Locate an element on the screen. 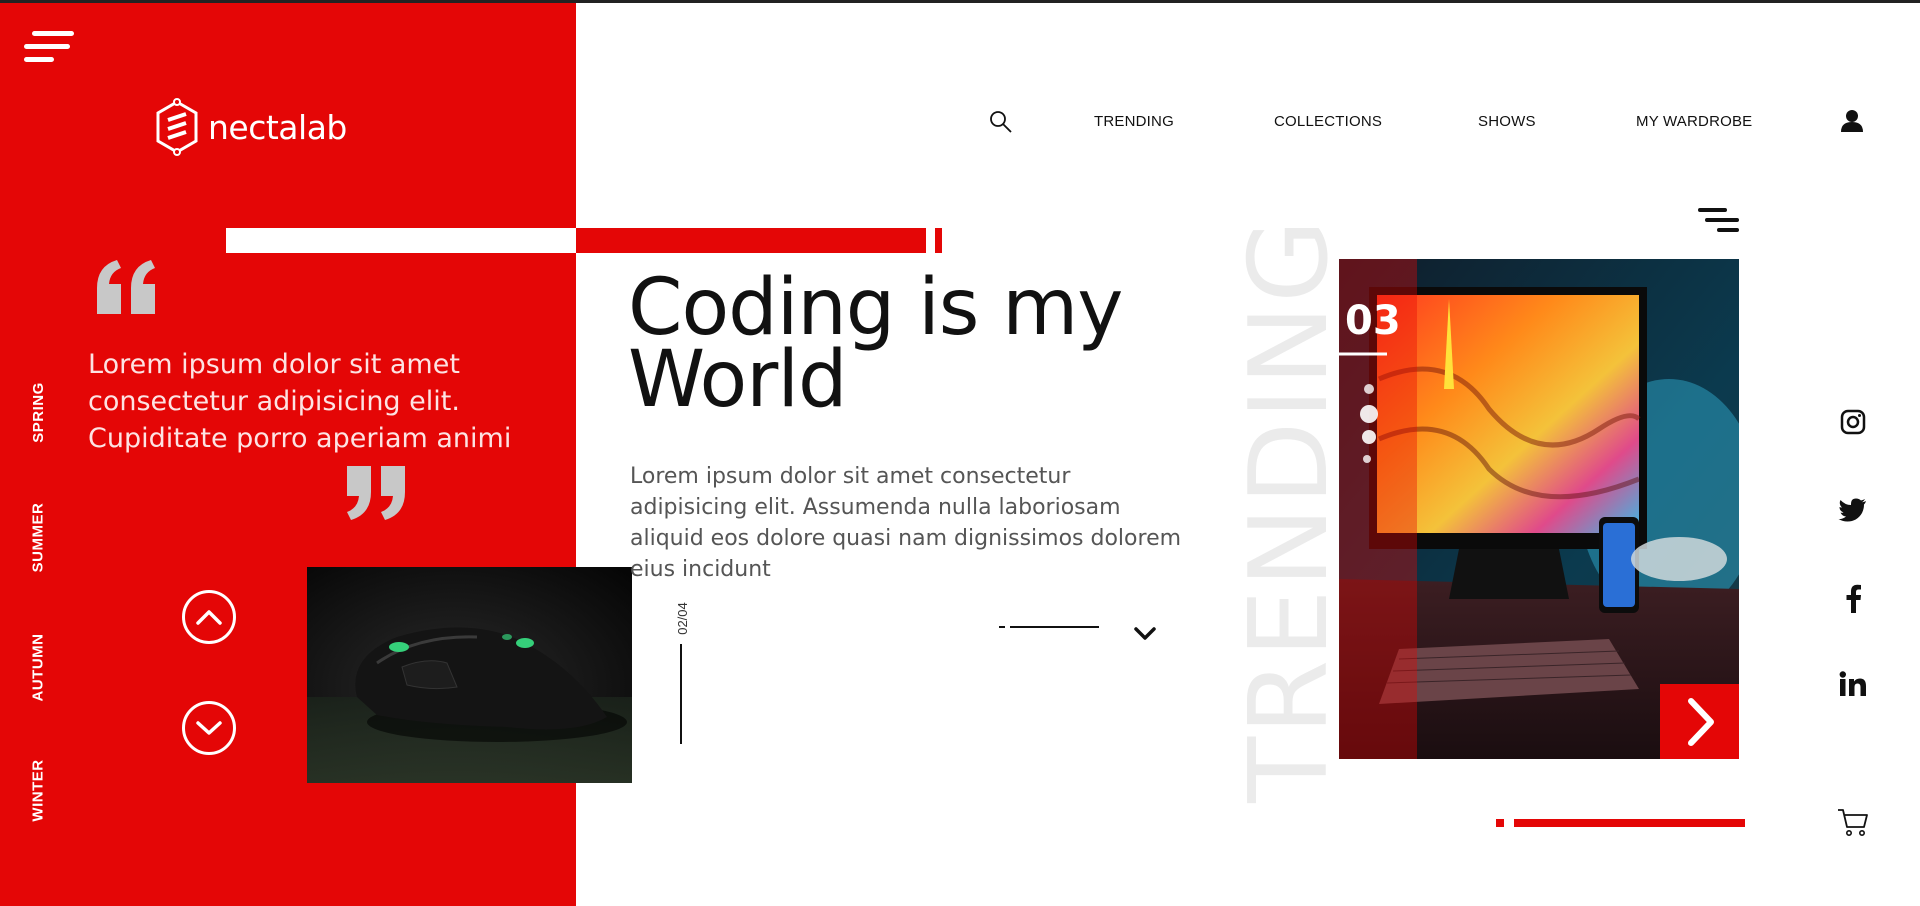 Image resolution: width=1920 pixels, height=906 pixels. season-label: AUTUMN is located at coordinates (38, 667).